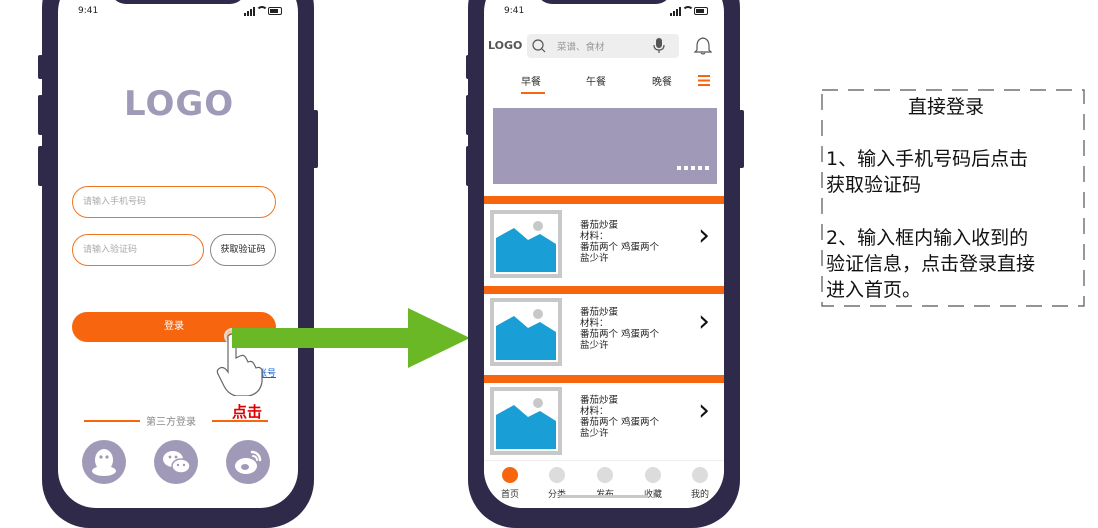 The height and width of the screenshot is (528, 1098). I want to click on third-party-label: 第三方登录, so click(171, 422).